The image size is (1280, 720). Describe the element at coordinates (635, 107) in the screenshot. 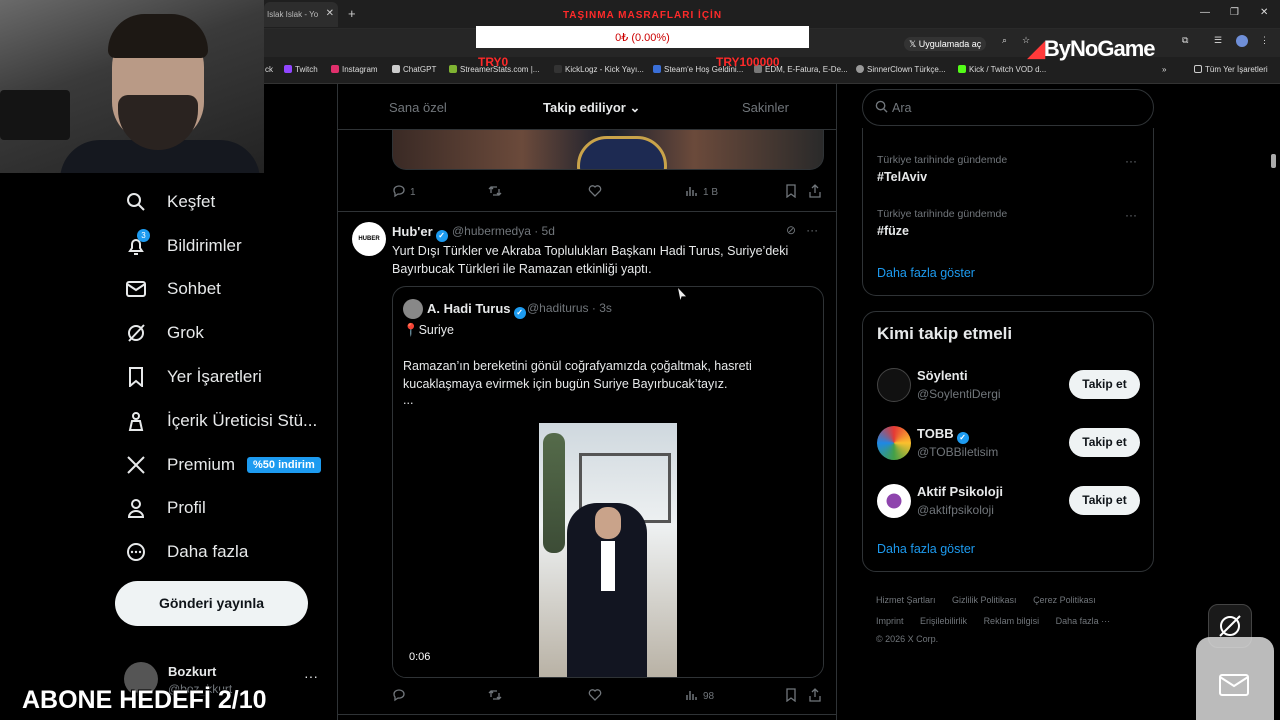

I see `chevron-down-icon: ⌄` at that location.